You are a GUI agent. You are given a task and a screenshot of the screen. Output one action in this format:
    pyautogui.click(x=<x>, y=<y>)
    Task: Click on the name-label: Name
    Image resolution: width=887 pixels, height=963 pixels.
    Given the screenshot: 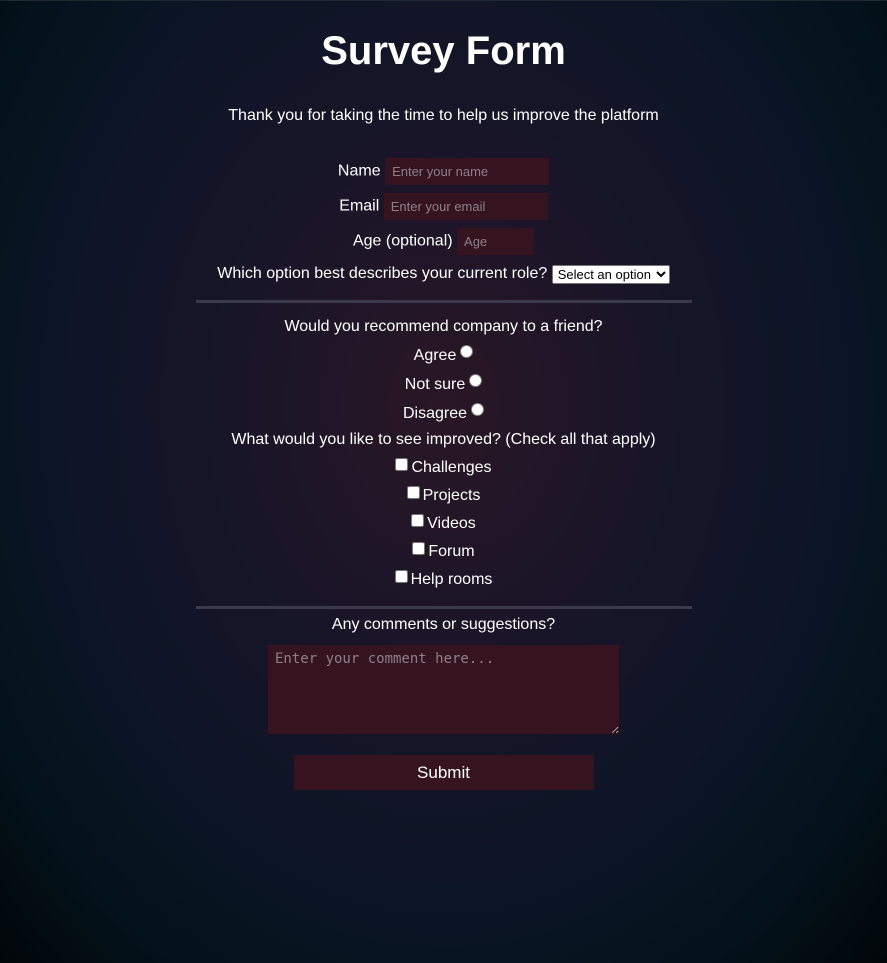 What is the action you would take?
    pyautogui.click(x=359, y=171)
    